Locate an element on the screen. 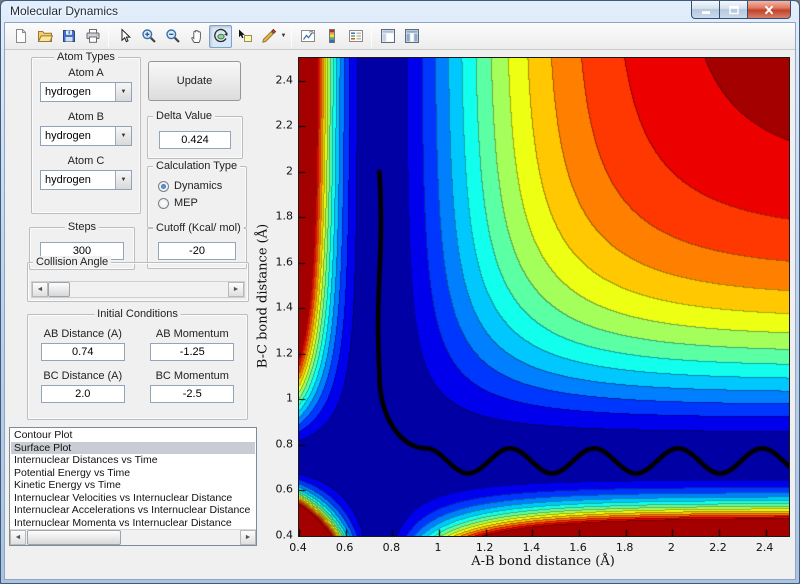 This screenshot has height=584, width=800. collision-angle-slider: ◄ ► is located at coordinates (138, 289).